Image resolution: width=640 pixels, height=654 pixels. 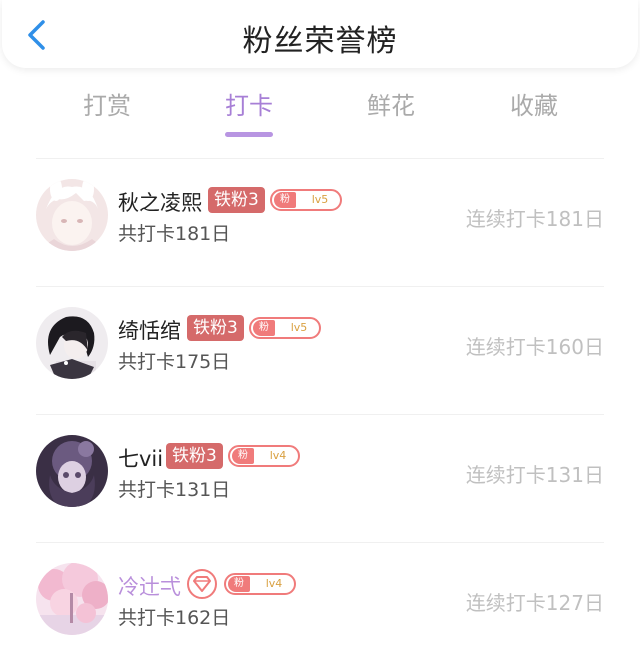 I want to click on total-checkin: 共打卡162日, so click(x=174, y=618).